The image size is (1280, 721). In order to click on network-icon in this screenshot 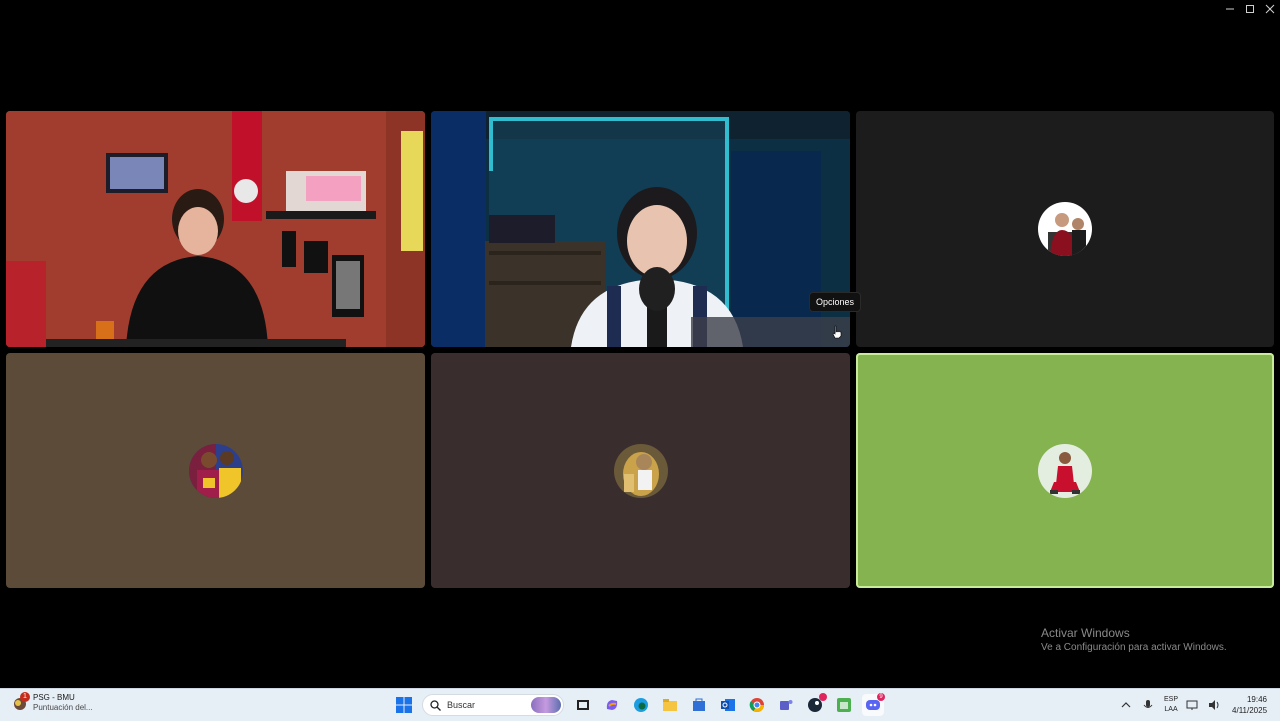, I will do `click(1192, 705)`.